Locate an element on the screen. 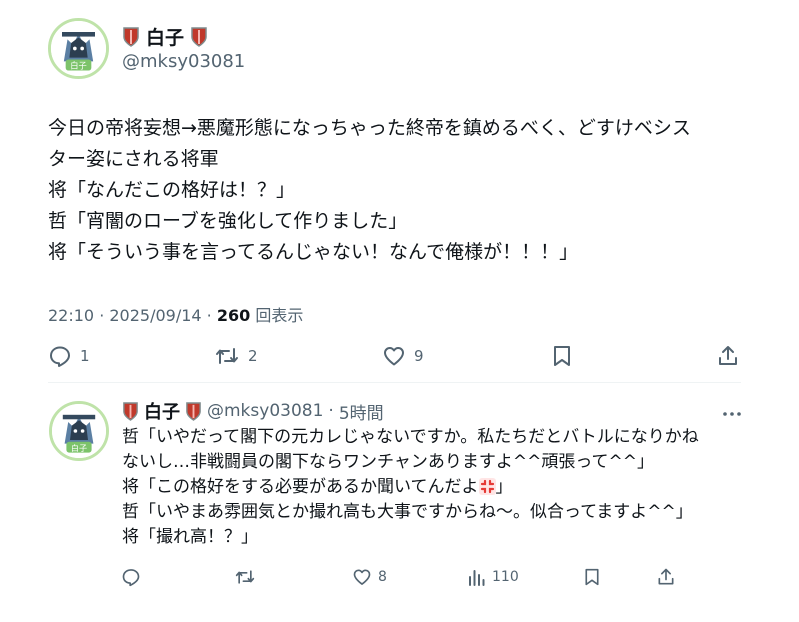 The height and width of the screenshot is (622, 799). tweet-line: 今日の帝将妄想→悪魔形態になっちゃった終帝を鎮めるべく、どすけベシス is located at coordinates (369, 128).